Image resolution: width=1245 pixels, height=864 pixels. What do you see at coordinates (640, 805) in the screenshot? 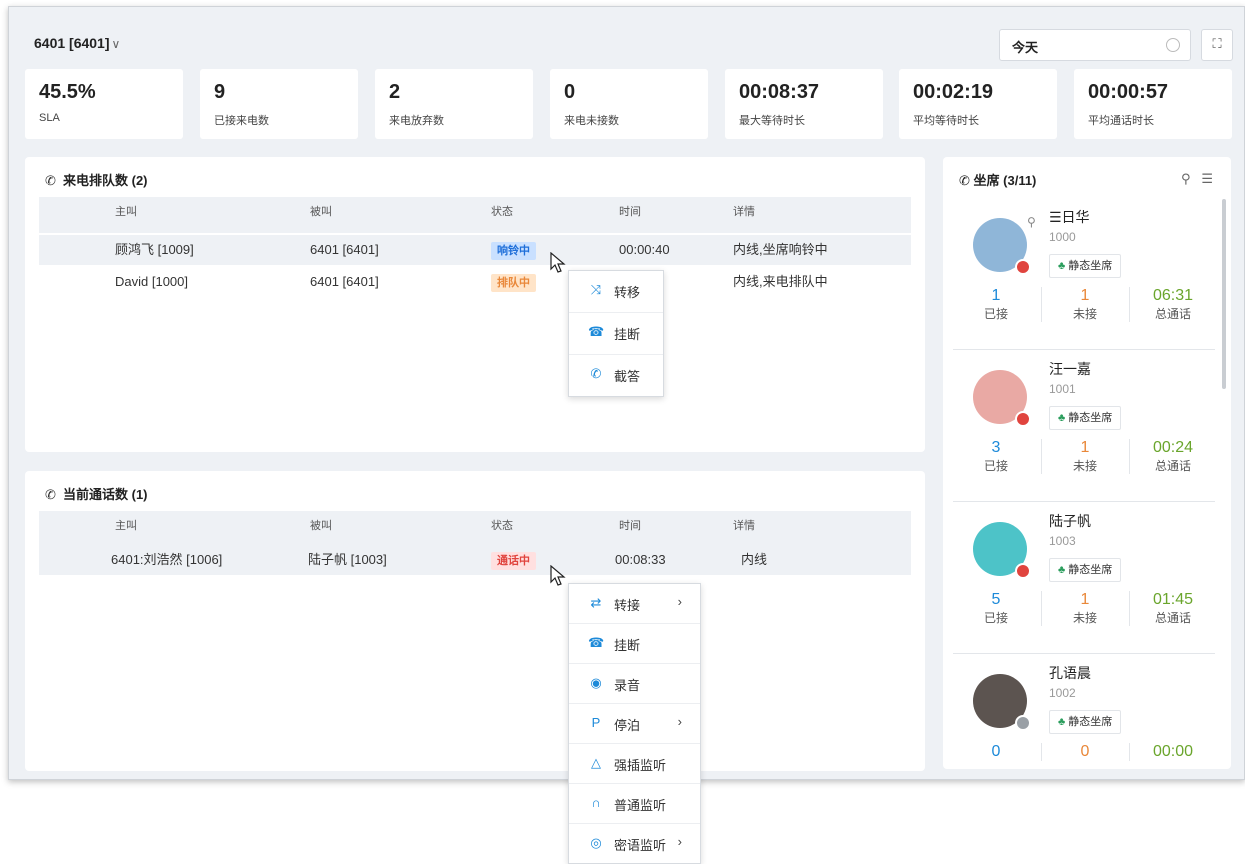
I see `menu-item-label: 普通监听` at bounding box center [640, 805].